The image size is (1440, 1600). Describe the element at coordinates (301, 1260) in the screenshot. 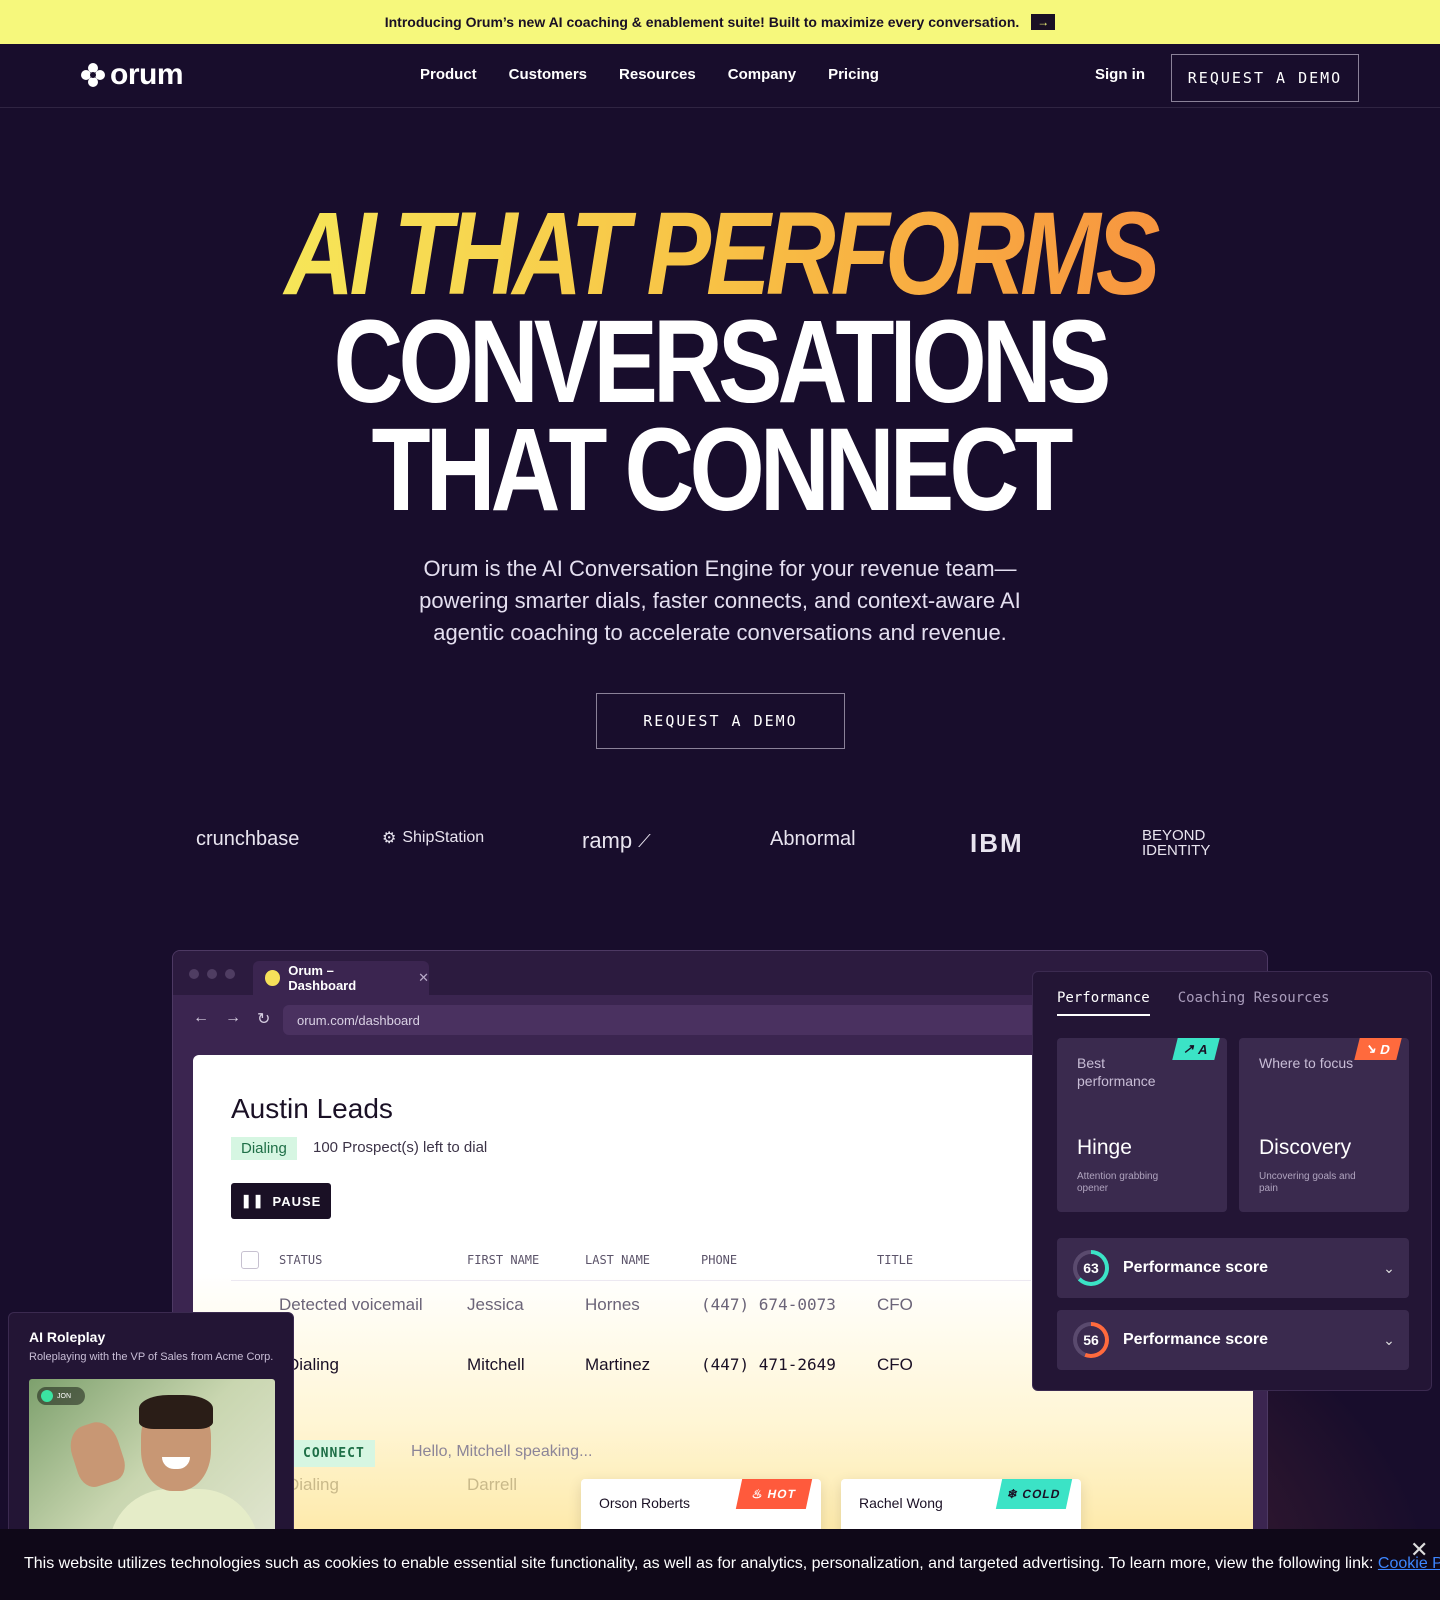

I see `col-status: STATUS` at that location.